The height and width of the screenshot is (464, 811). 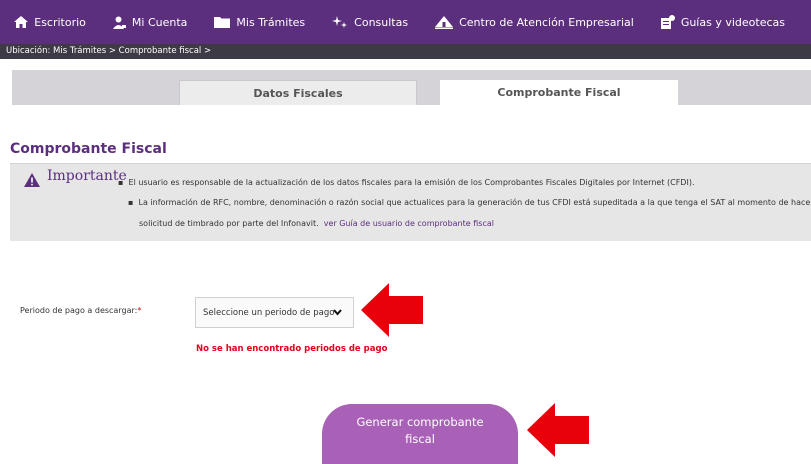 What do you see at coordinates (546, 22) in the screenshot?
I see `nav-item-label: Centro de Atención Empresarial` at bounding box center [546, 22].